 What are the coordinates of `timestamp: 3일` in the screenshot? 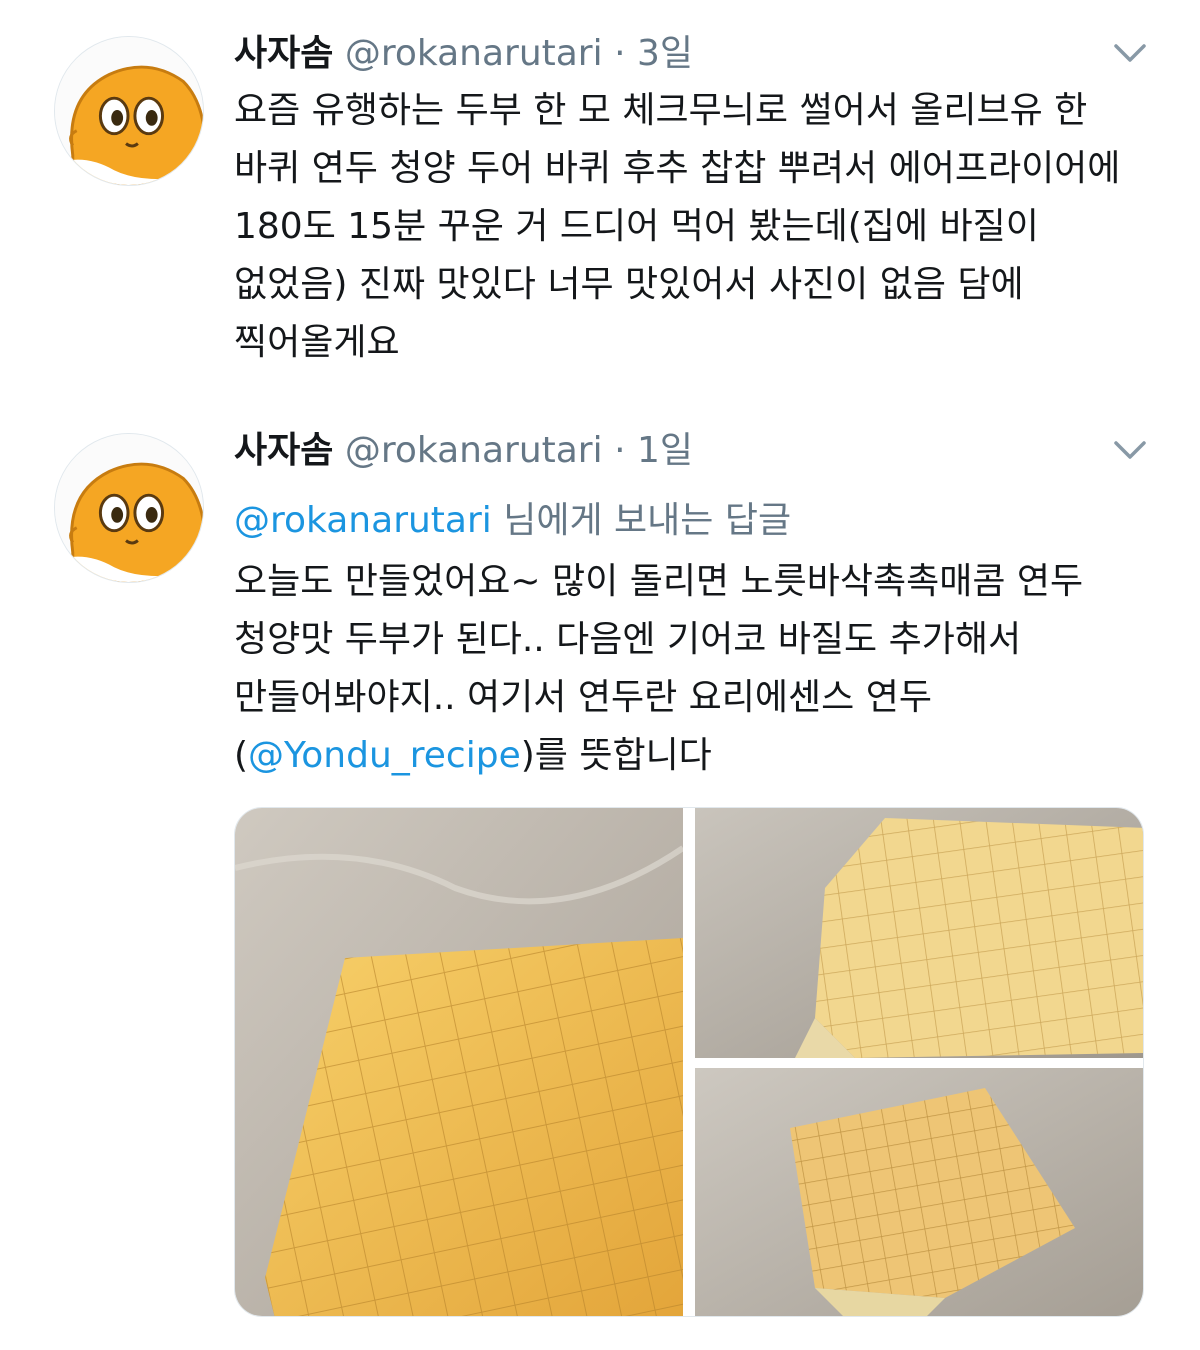 It's located at (665, 53).